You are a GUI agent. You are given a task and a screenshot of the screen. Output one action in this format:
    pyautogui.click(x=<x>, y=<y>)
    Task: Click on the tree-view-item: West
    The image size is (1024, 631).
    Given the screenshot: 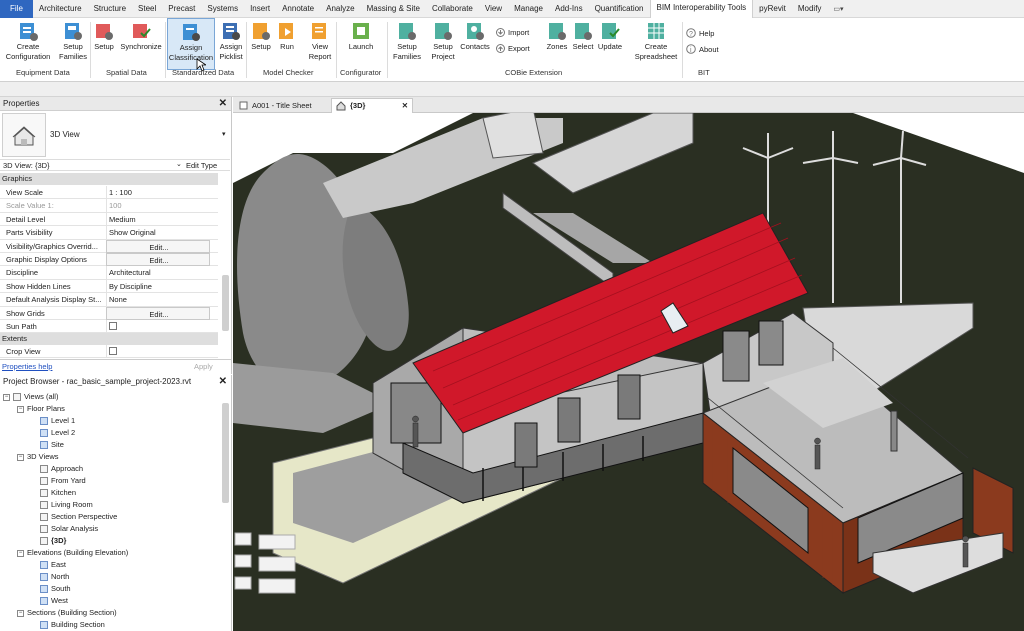 What is the action you would take?
    pyautogui.click(x=54, y=601)
    